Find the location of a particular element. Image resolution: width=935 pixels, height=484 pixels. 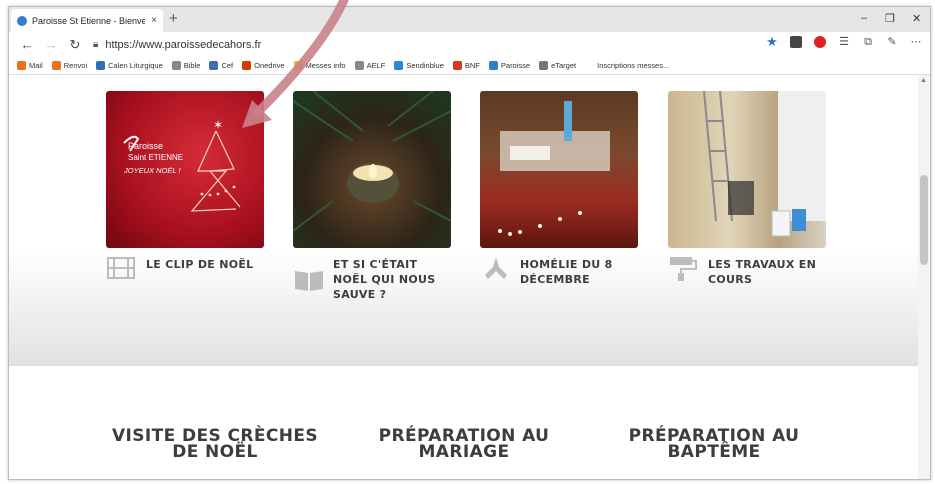

section-title-bapteme: PRÉPARATION AU BAPTÊME is located at coordinates (714, 444).